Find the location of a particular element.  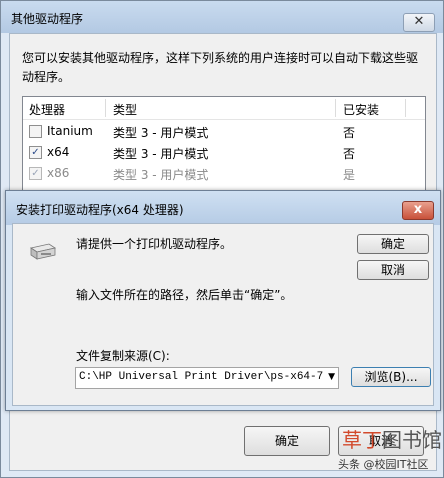

inner-close-button: x is located at coordinates (418, 210).